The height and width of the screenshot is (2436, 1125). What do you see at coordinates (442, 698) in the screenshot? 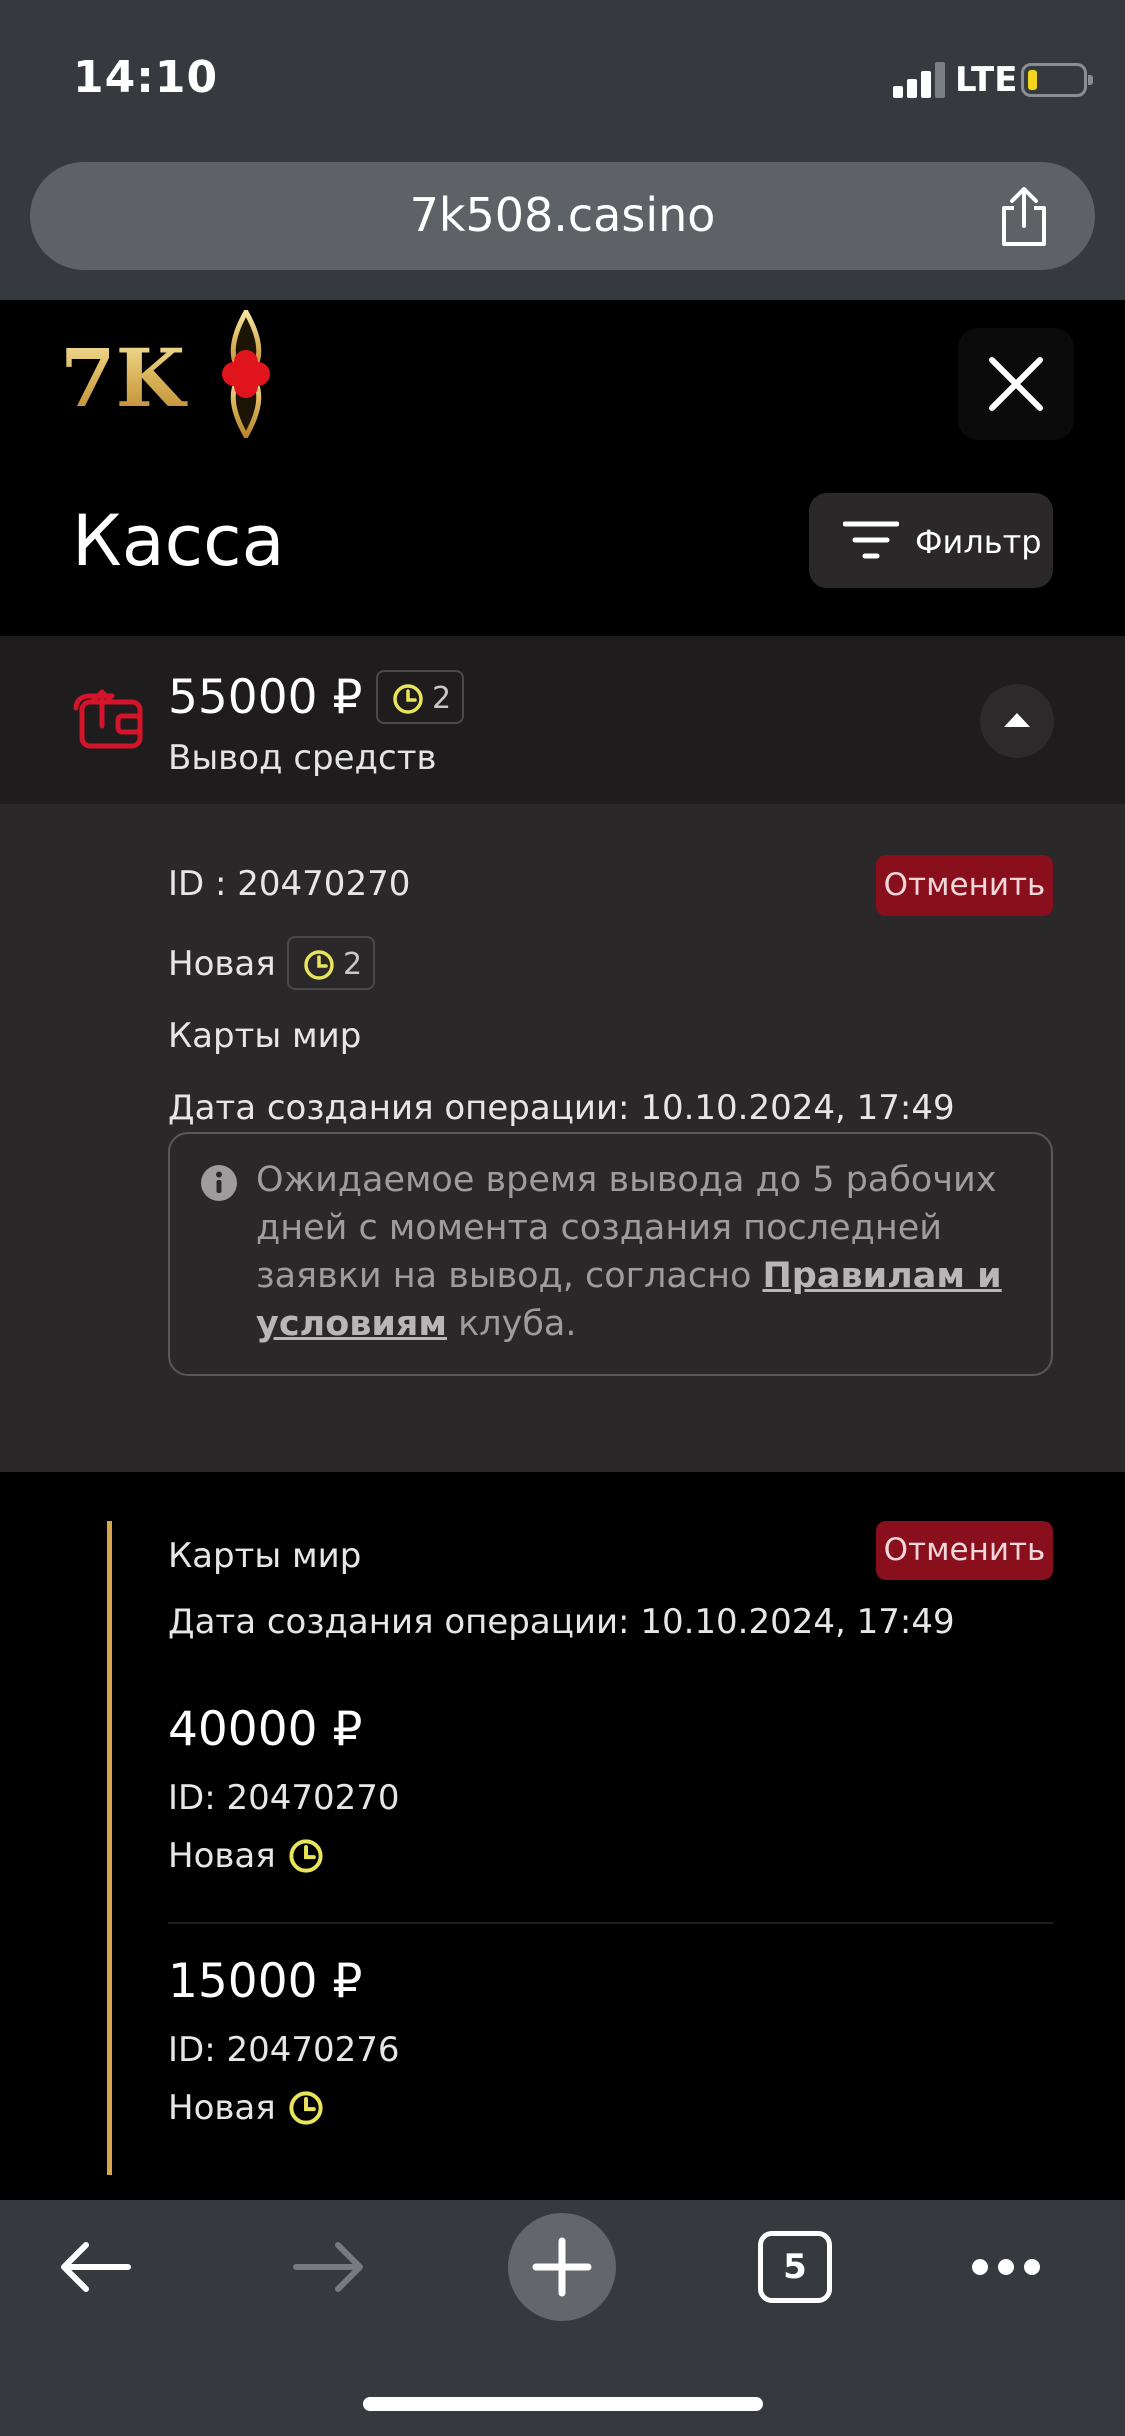
I see `pending-count: 2` at bounding box center [442, 698].